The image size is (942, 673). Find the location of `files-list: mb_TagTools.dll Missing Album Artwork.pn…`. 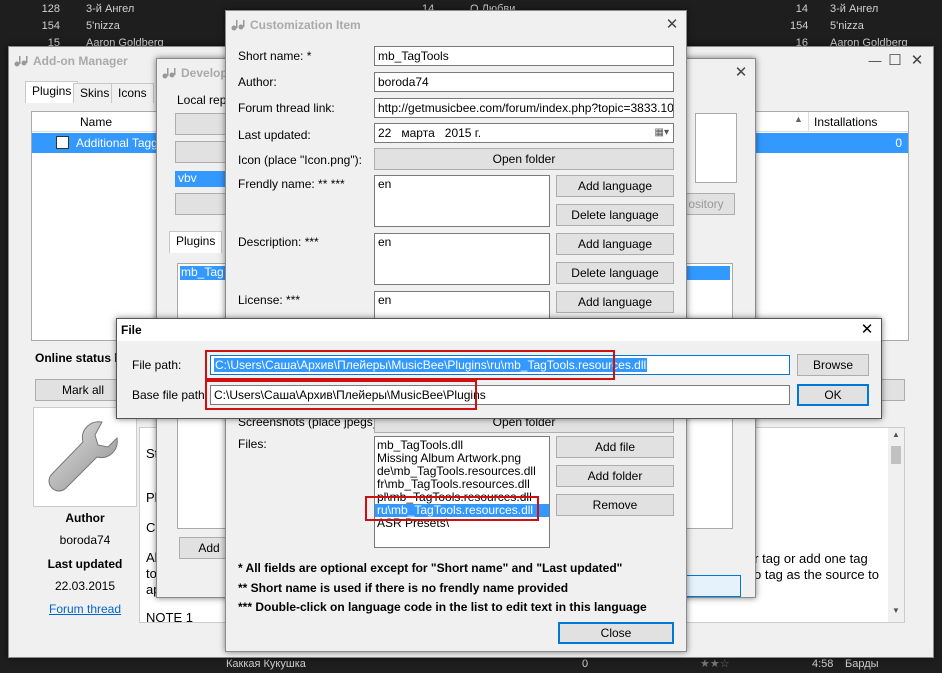

files-list: mb_TagTools.dll Missing Album Artwork.pn… is located at coordinates (462, 492).